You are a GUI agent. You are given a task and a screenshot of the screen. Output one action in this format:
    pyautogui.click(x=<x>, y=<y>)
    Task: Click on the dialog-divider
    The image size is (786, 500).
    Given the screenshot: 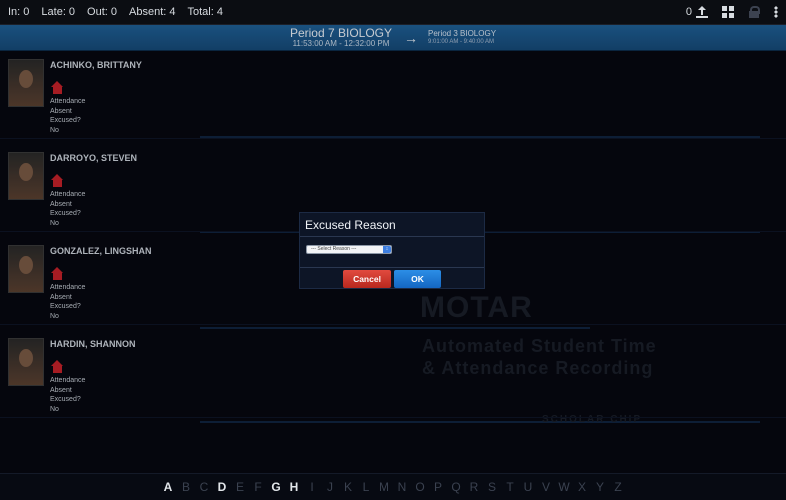 What is the action you would take?
    pyautogui.click(x=392, y=267)
    